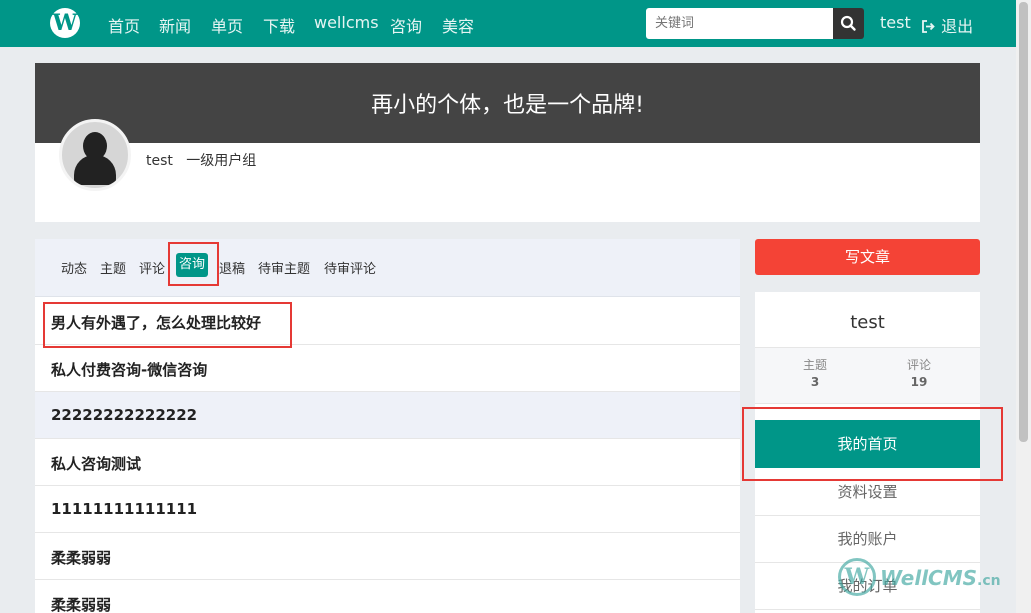 This screenshot has height=613, width=1031. I want to click on logout-icon, so click(928, 26).